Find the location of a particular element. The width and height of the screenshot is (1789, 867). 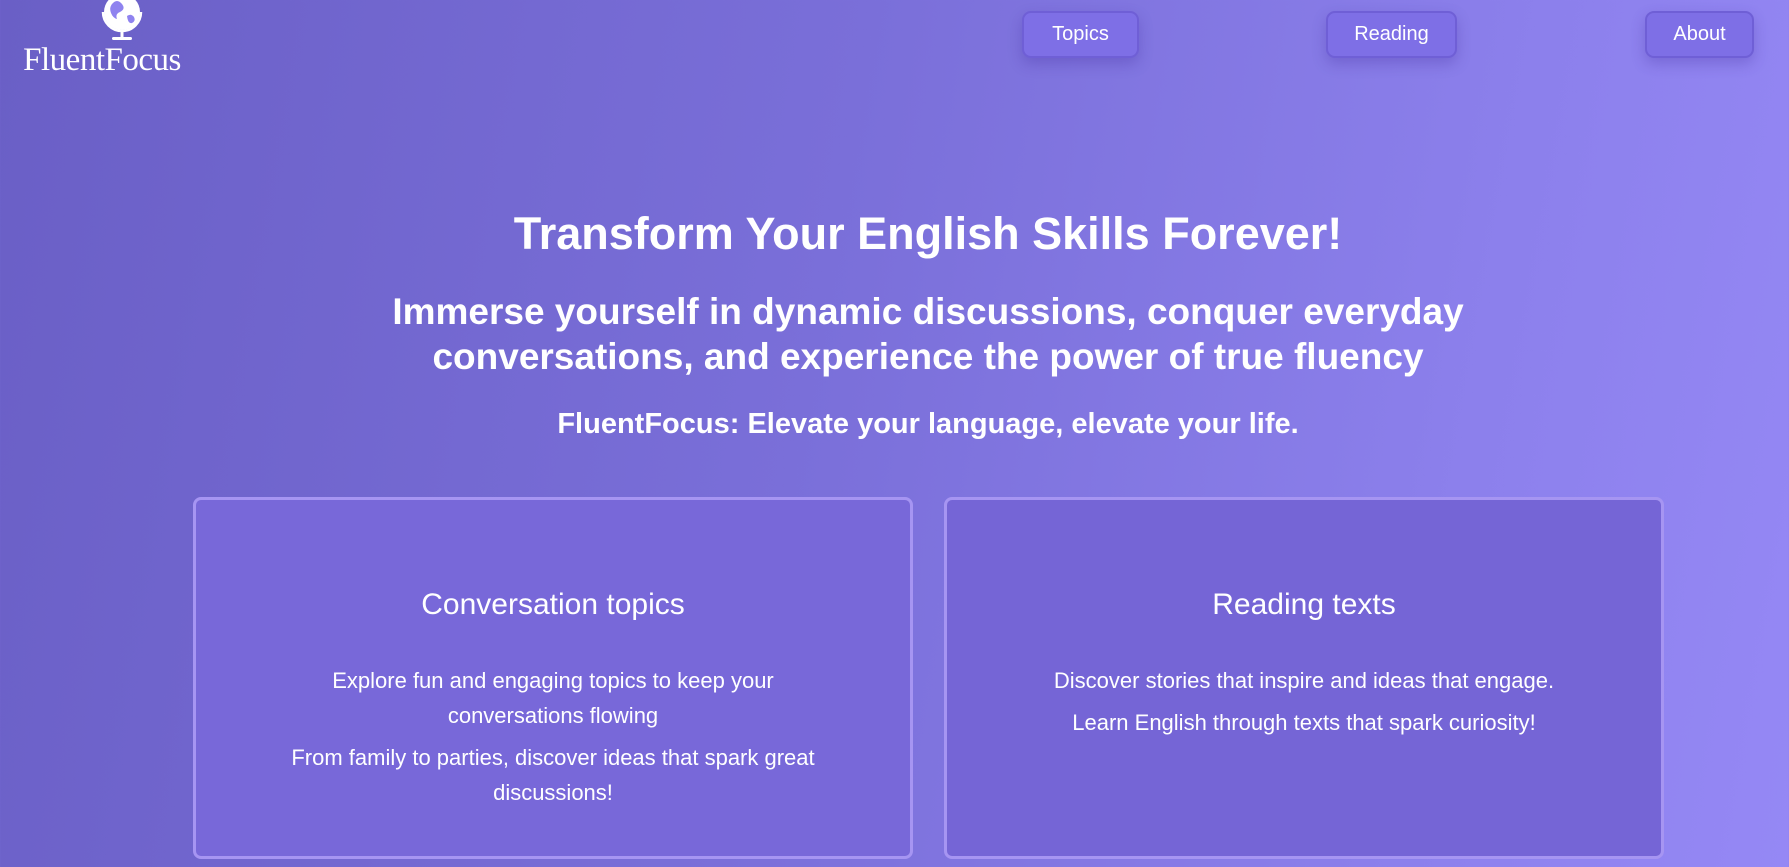

hero-title: Transform Your English Skills Forever! is located at coordinates (928, 233).